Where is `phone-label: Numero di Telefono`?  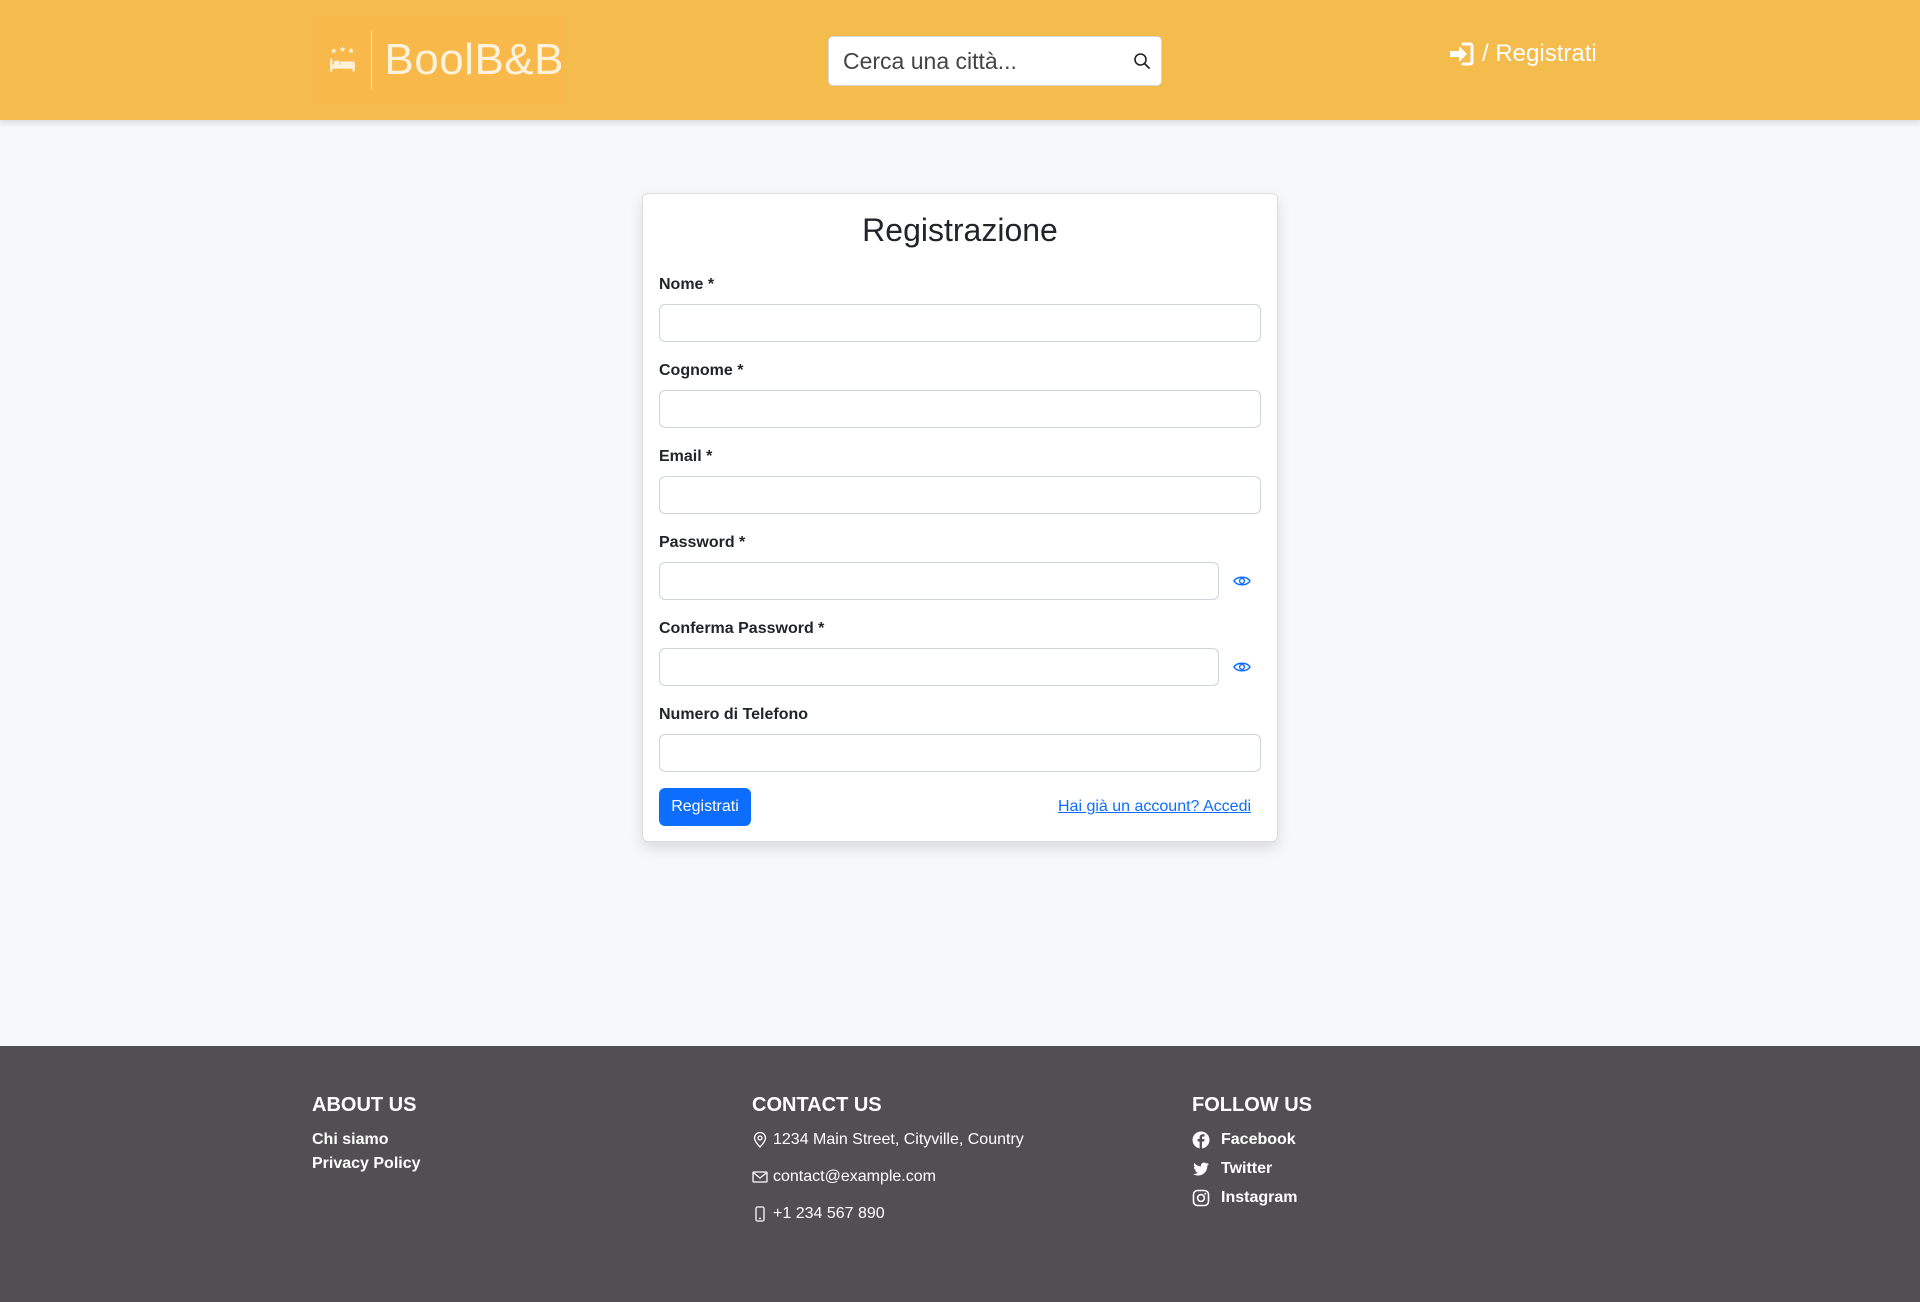
phone-label: Numero di Telefono is located at coordinates (734, 714).